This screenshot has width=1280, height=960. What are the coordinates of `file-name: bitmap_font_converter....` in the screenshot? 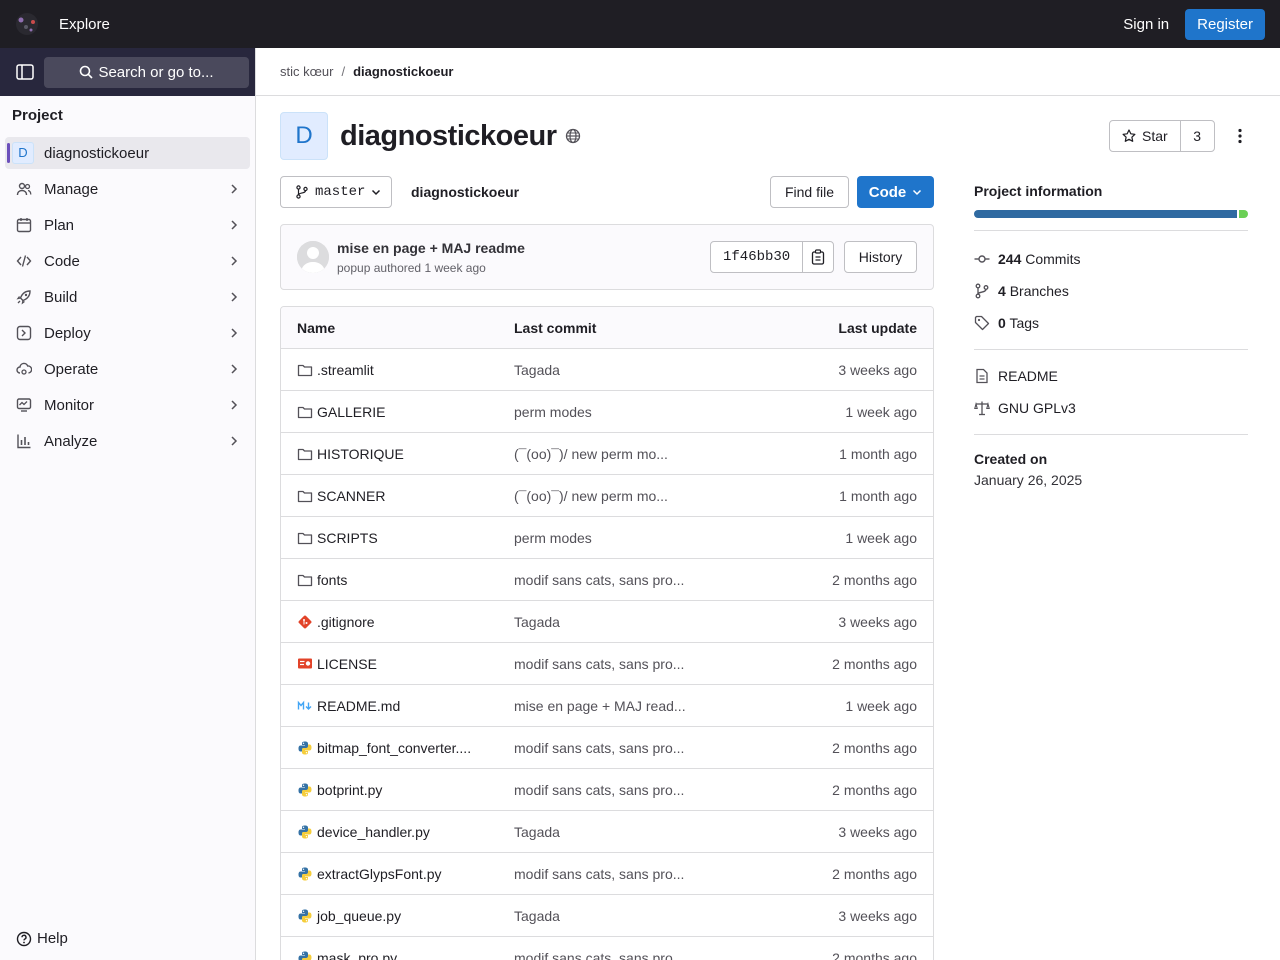 It's located at (394, 748).